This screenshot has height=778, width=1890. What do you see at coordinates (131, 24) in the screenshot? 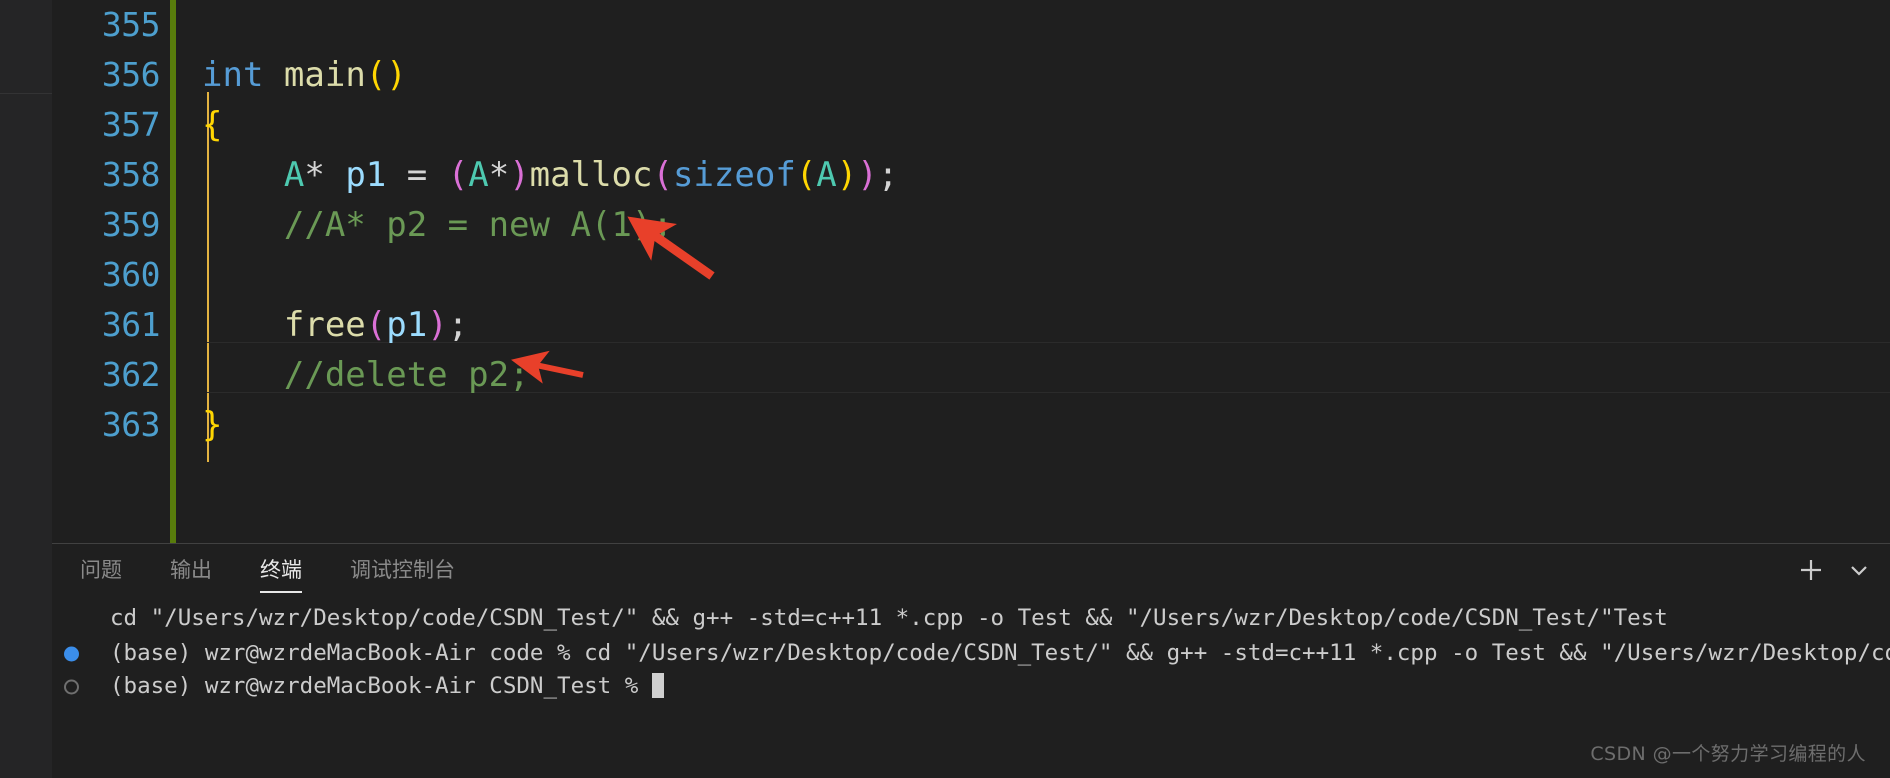
I see `line-number: 355` at bounding box center [131, 24].